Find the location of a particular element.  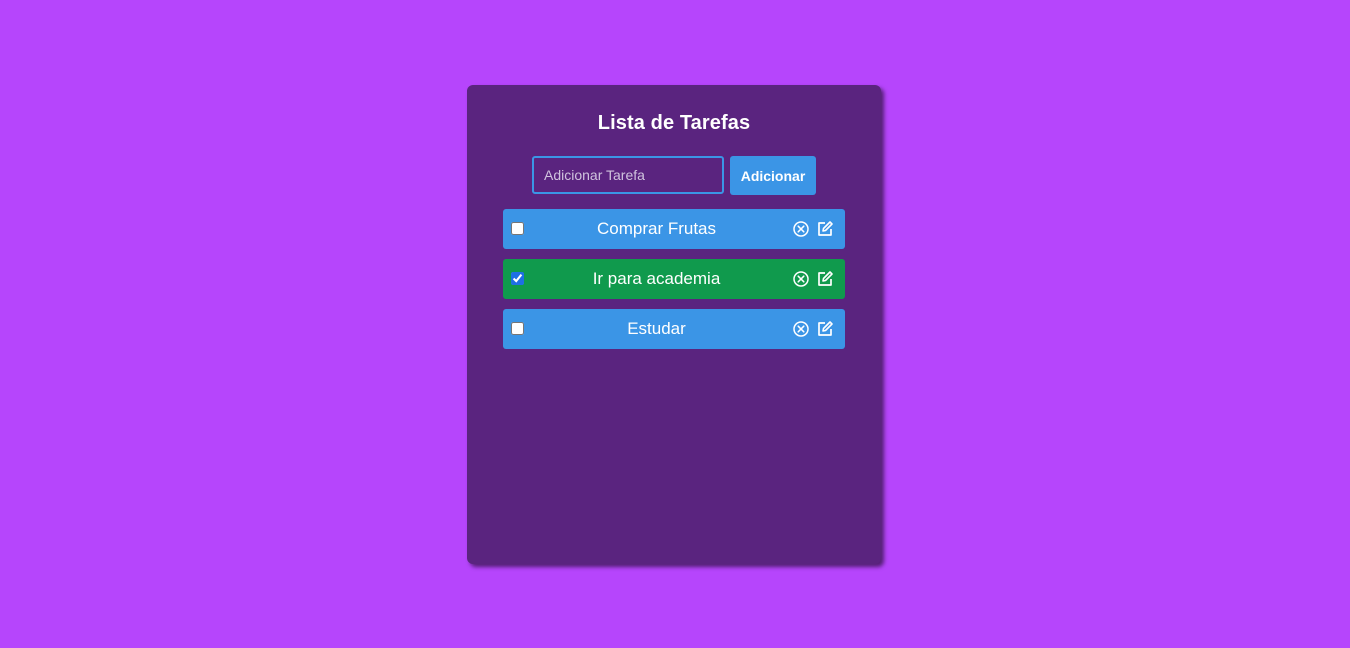

task-input is located at coordinates (628, 175).